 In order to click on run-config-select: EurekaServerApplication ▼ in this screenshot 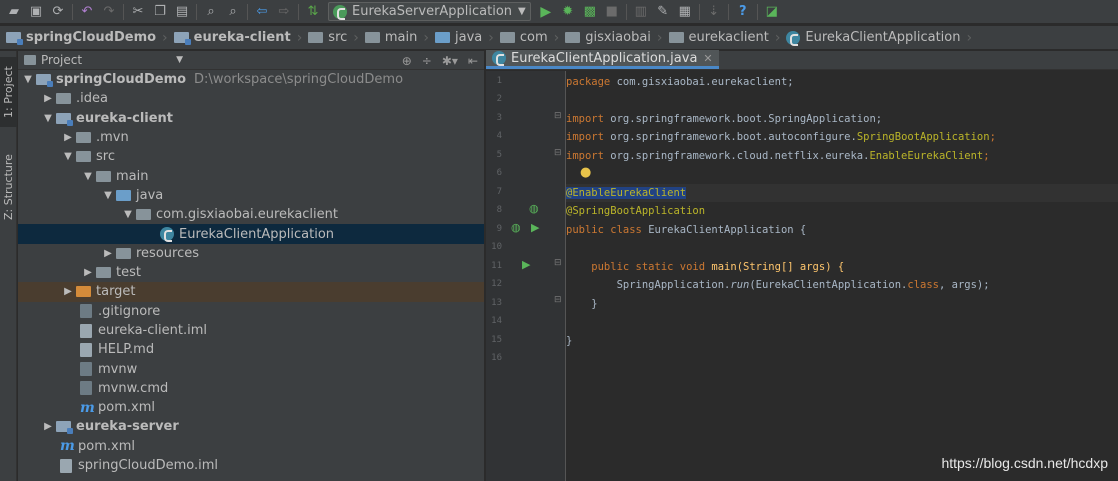, I will do `click(429, 11)`.